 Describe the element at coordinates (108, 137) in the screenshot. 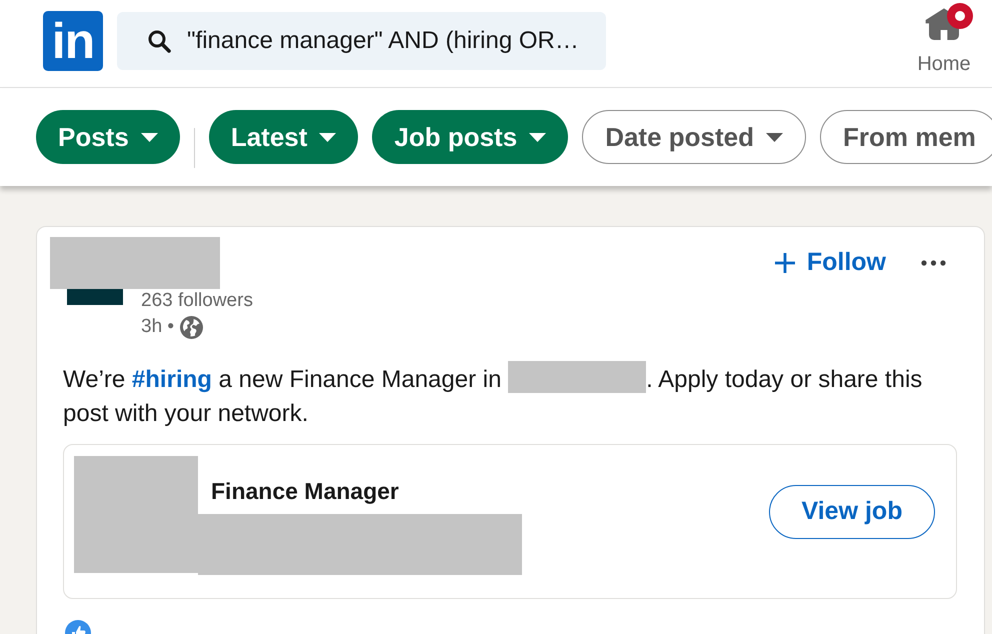

I see `filter-pill: Posts` at that location.